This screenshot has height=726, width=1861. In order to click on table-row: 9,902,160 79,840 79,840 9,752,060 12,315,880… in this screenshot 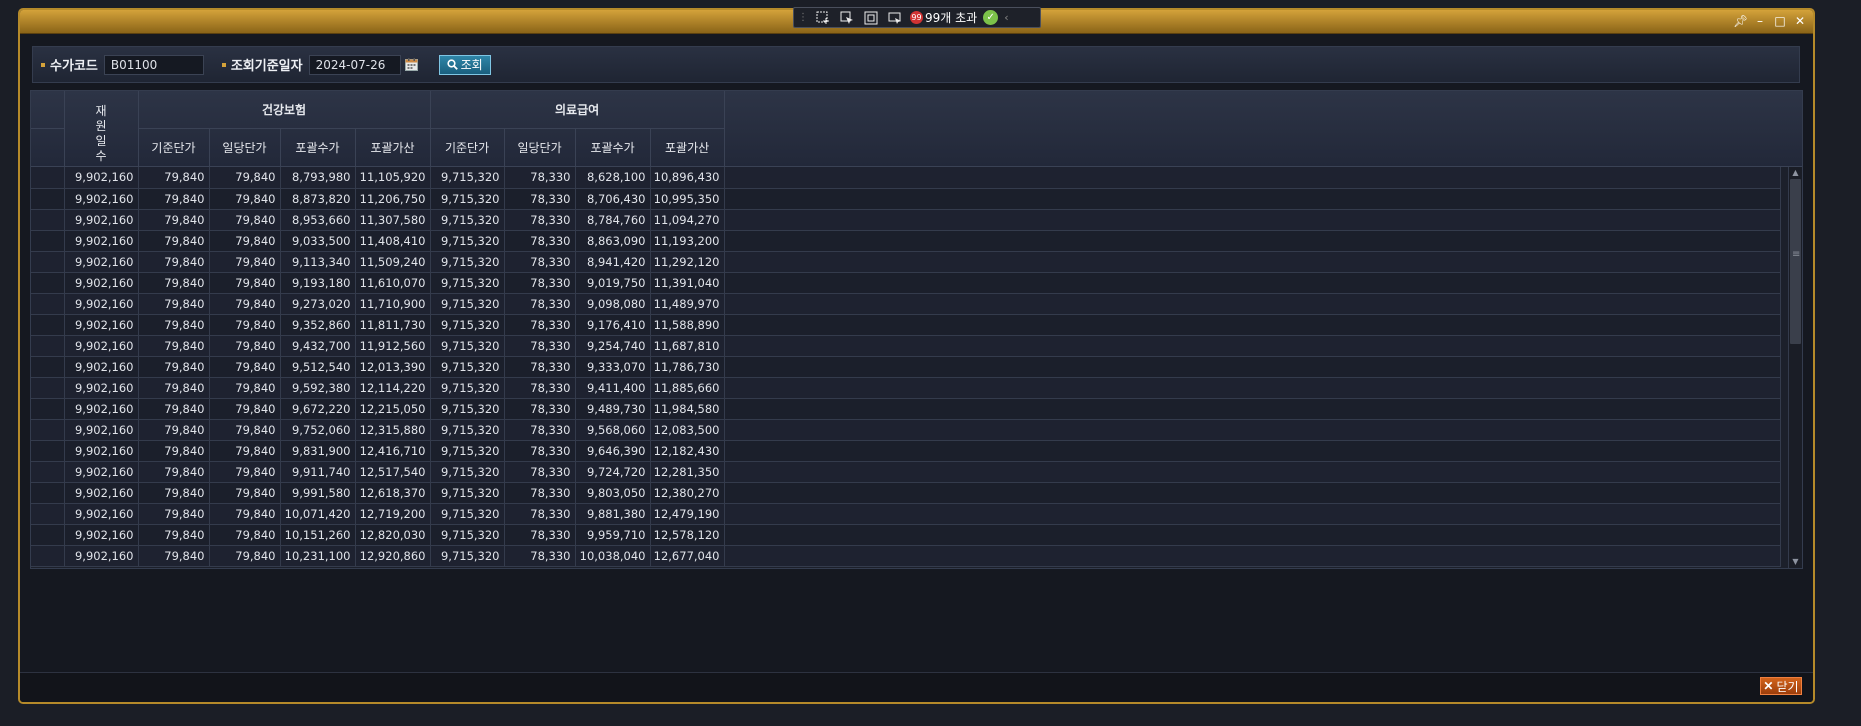, I will do `click(906, 430)`.